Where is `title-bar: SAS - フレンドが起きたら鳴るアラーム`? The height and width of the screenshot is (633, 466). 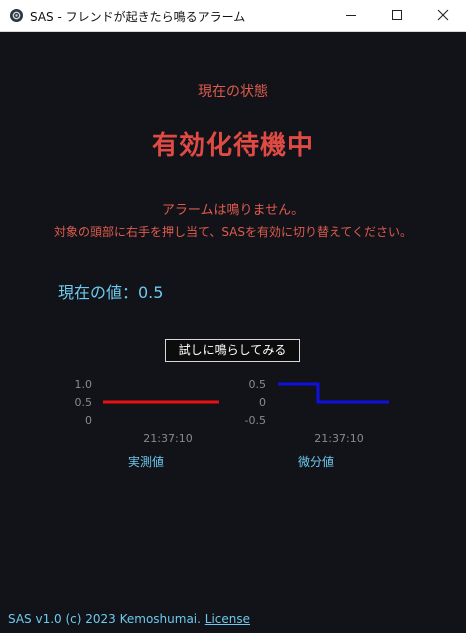
title-bar: SAS - フレンドが起きたら鳴るアラーム is located at coordinates (233, 16).